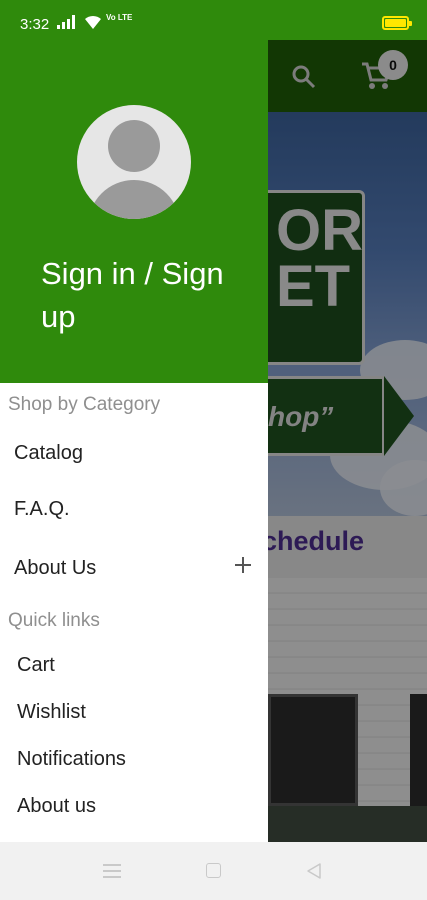 This screenshot has width=427, height=900. What do you see at coordinates (112, 870) in the screenshot?
I see `menu-icon` at bounding box center [112, 870].